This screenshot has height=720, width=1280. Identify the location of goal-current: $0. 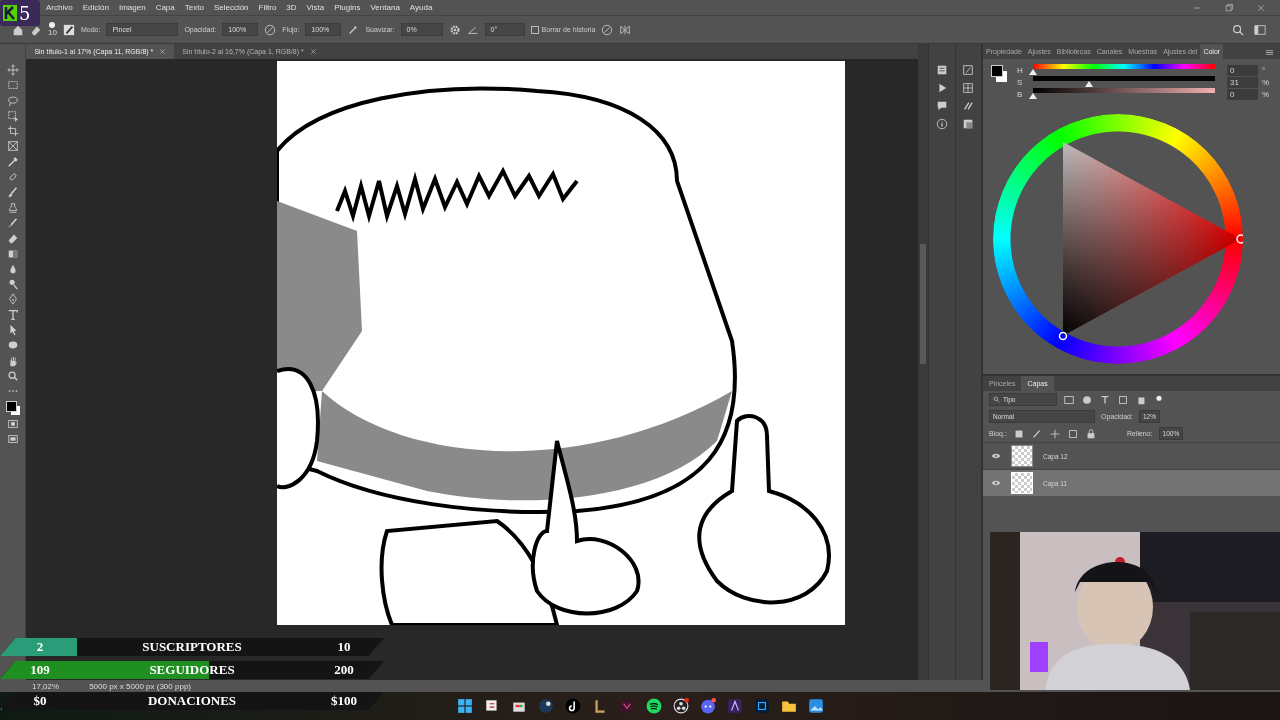
(40, 701).